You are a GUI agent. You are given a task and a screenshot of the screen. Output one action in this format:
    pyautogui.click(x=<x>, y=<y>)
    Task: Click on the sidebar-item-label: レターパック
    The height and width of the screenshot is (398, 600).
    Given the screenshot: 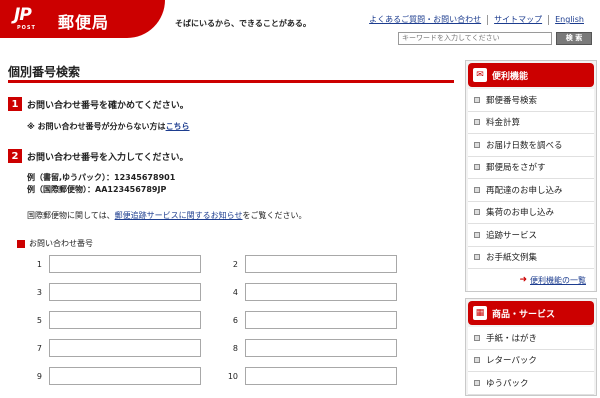 What is the action you would take?
    pyautogui.click(x=511, y=361)
    